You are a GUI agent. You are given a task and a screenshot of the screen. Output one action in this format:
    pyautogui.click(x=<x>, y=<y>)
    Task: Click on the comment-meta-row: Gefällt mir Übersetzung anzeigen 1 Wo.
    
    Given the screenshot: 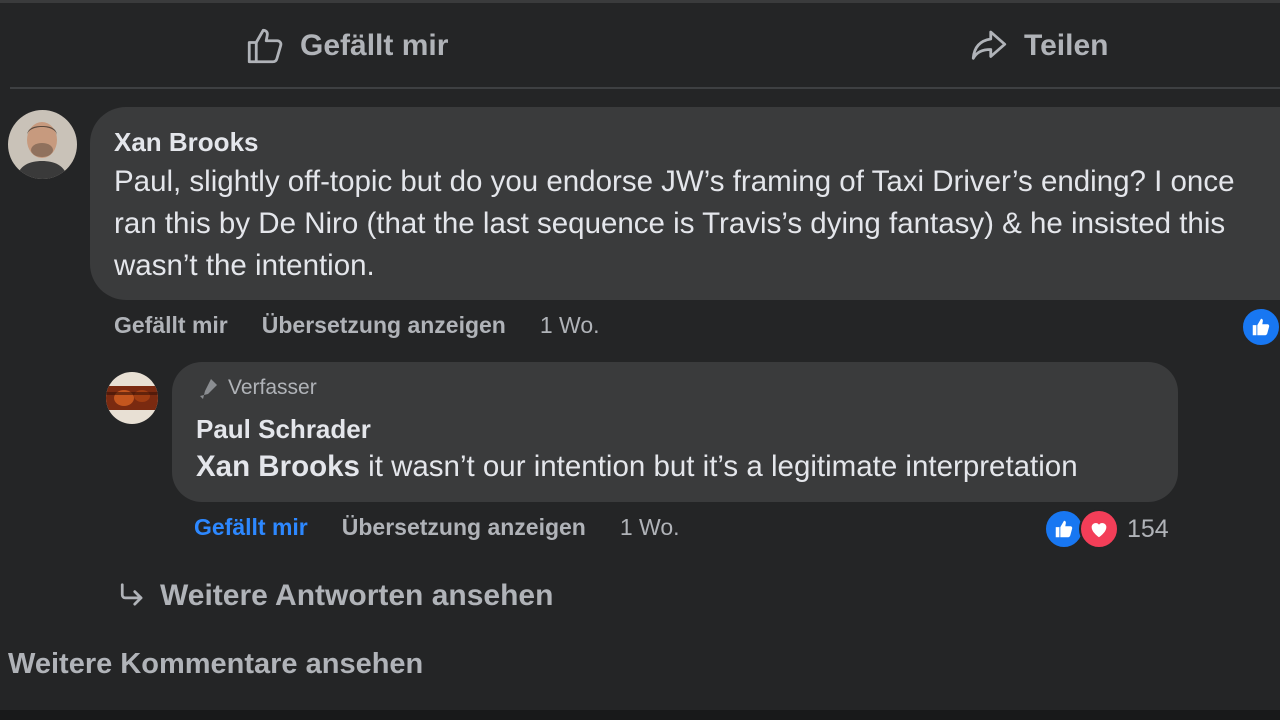 What is the action you would take?
    pyautogui.click(x=357, y=325)
    